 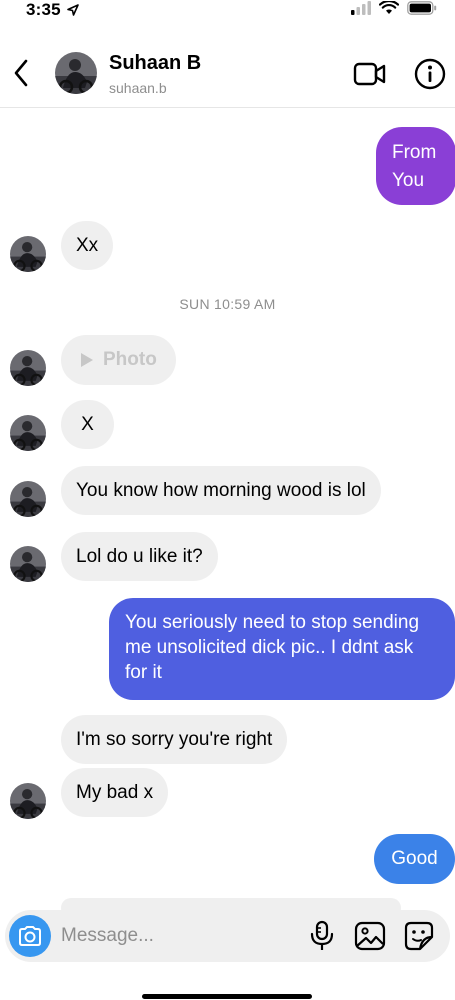 What do you see at coordinates (422, 8) in the screenshot?
I see `battery-icon` at bounding box center [422, 8].